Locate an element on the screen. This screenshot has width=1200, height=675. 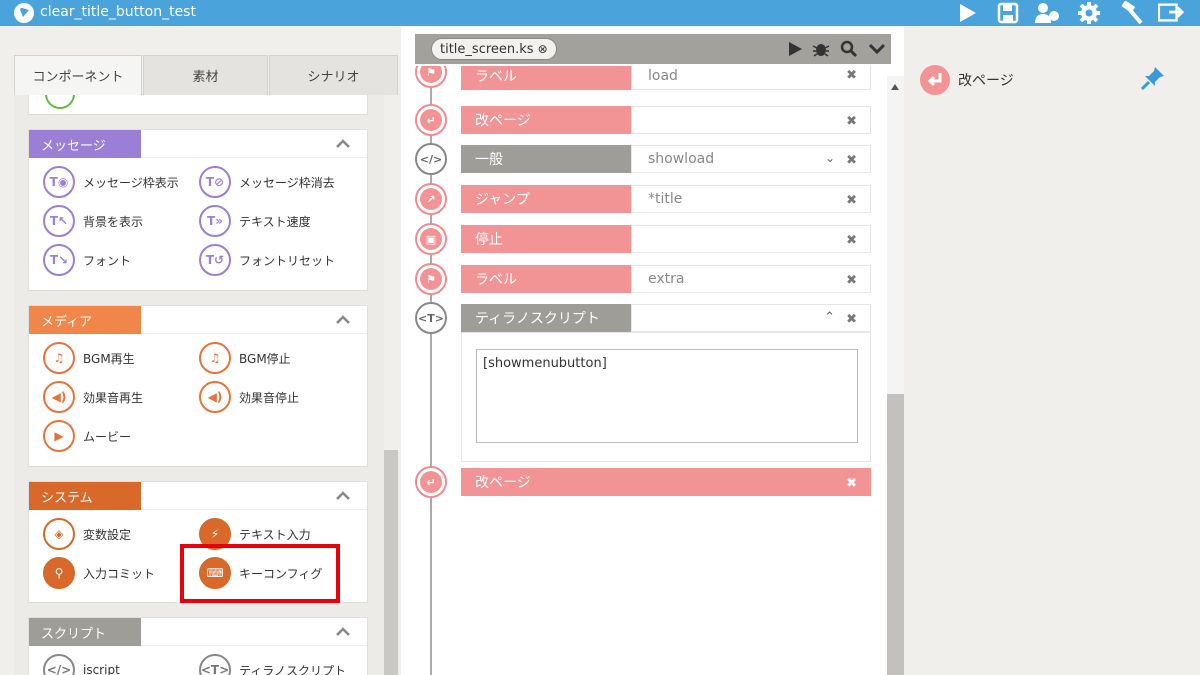
bgm-stop-icon: ♫ is located at coordinates (215, 358).